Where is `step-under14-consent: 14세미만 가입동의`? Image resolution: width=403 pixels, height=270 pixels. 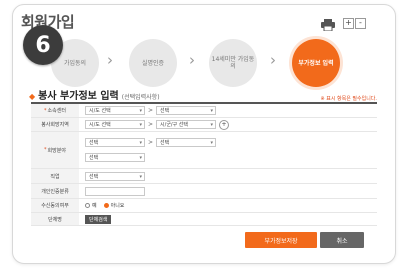
step-under14-consent: 14세미만 가입동의 is located at coordinates (233, 63).